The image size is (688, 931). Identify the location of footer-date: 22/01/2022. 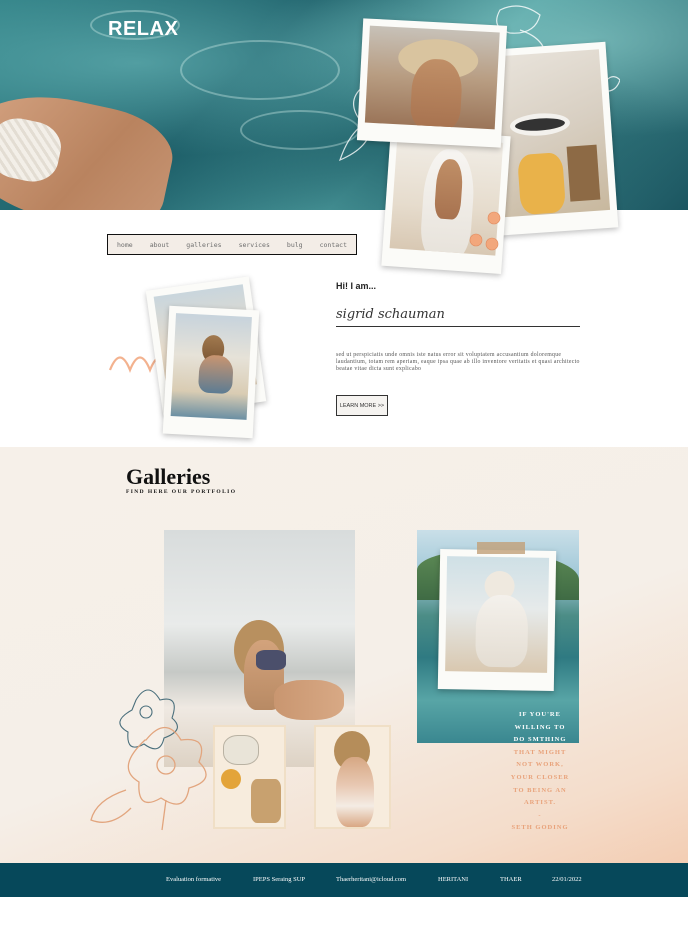
(567, 879).